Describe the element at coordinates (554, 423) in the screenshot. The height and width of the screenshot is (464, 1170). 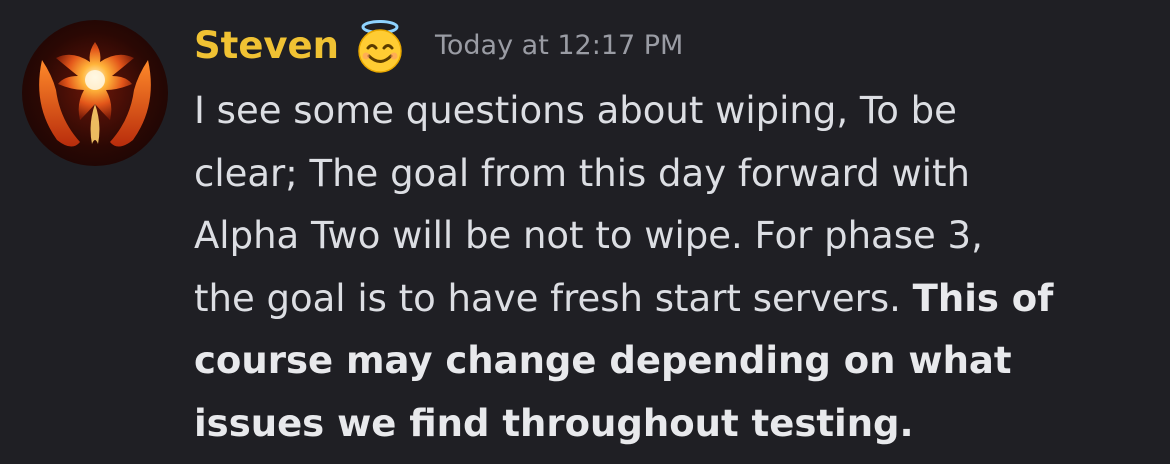
I see `bold-message-line: issues we find throughout testing.` at that location.